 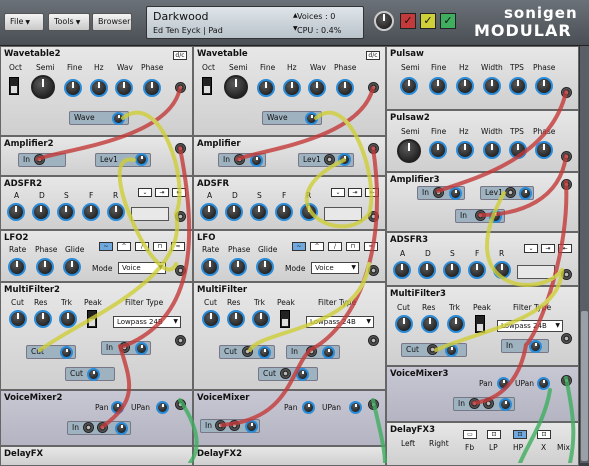 I want to click on wav-knob, so click(x=124, y=88).